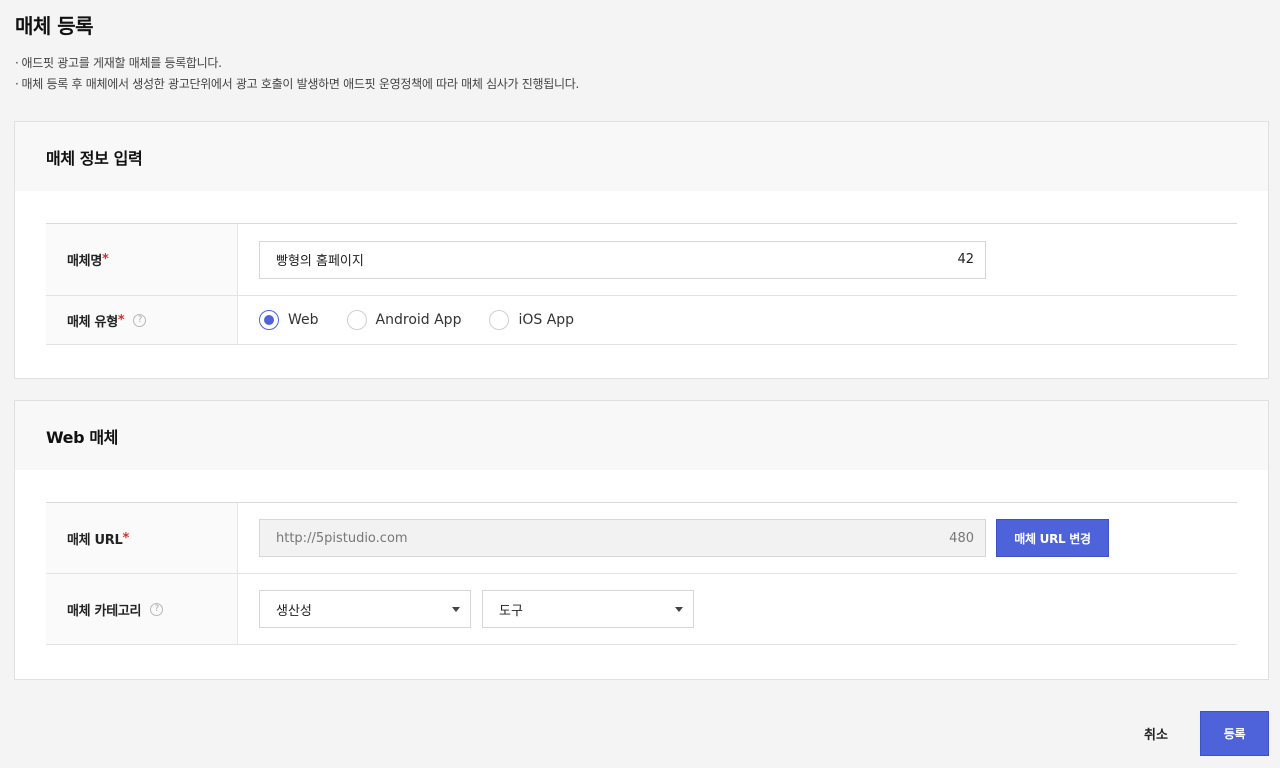  What do you see at coordinates (365, 609) in the screenshot?
I see `category-primary-select: 생산성` at bounding box center [365, 609].